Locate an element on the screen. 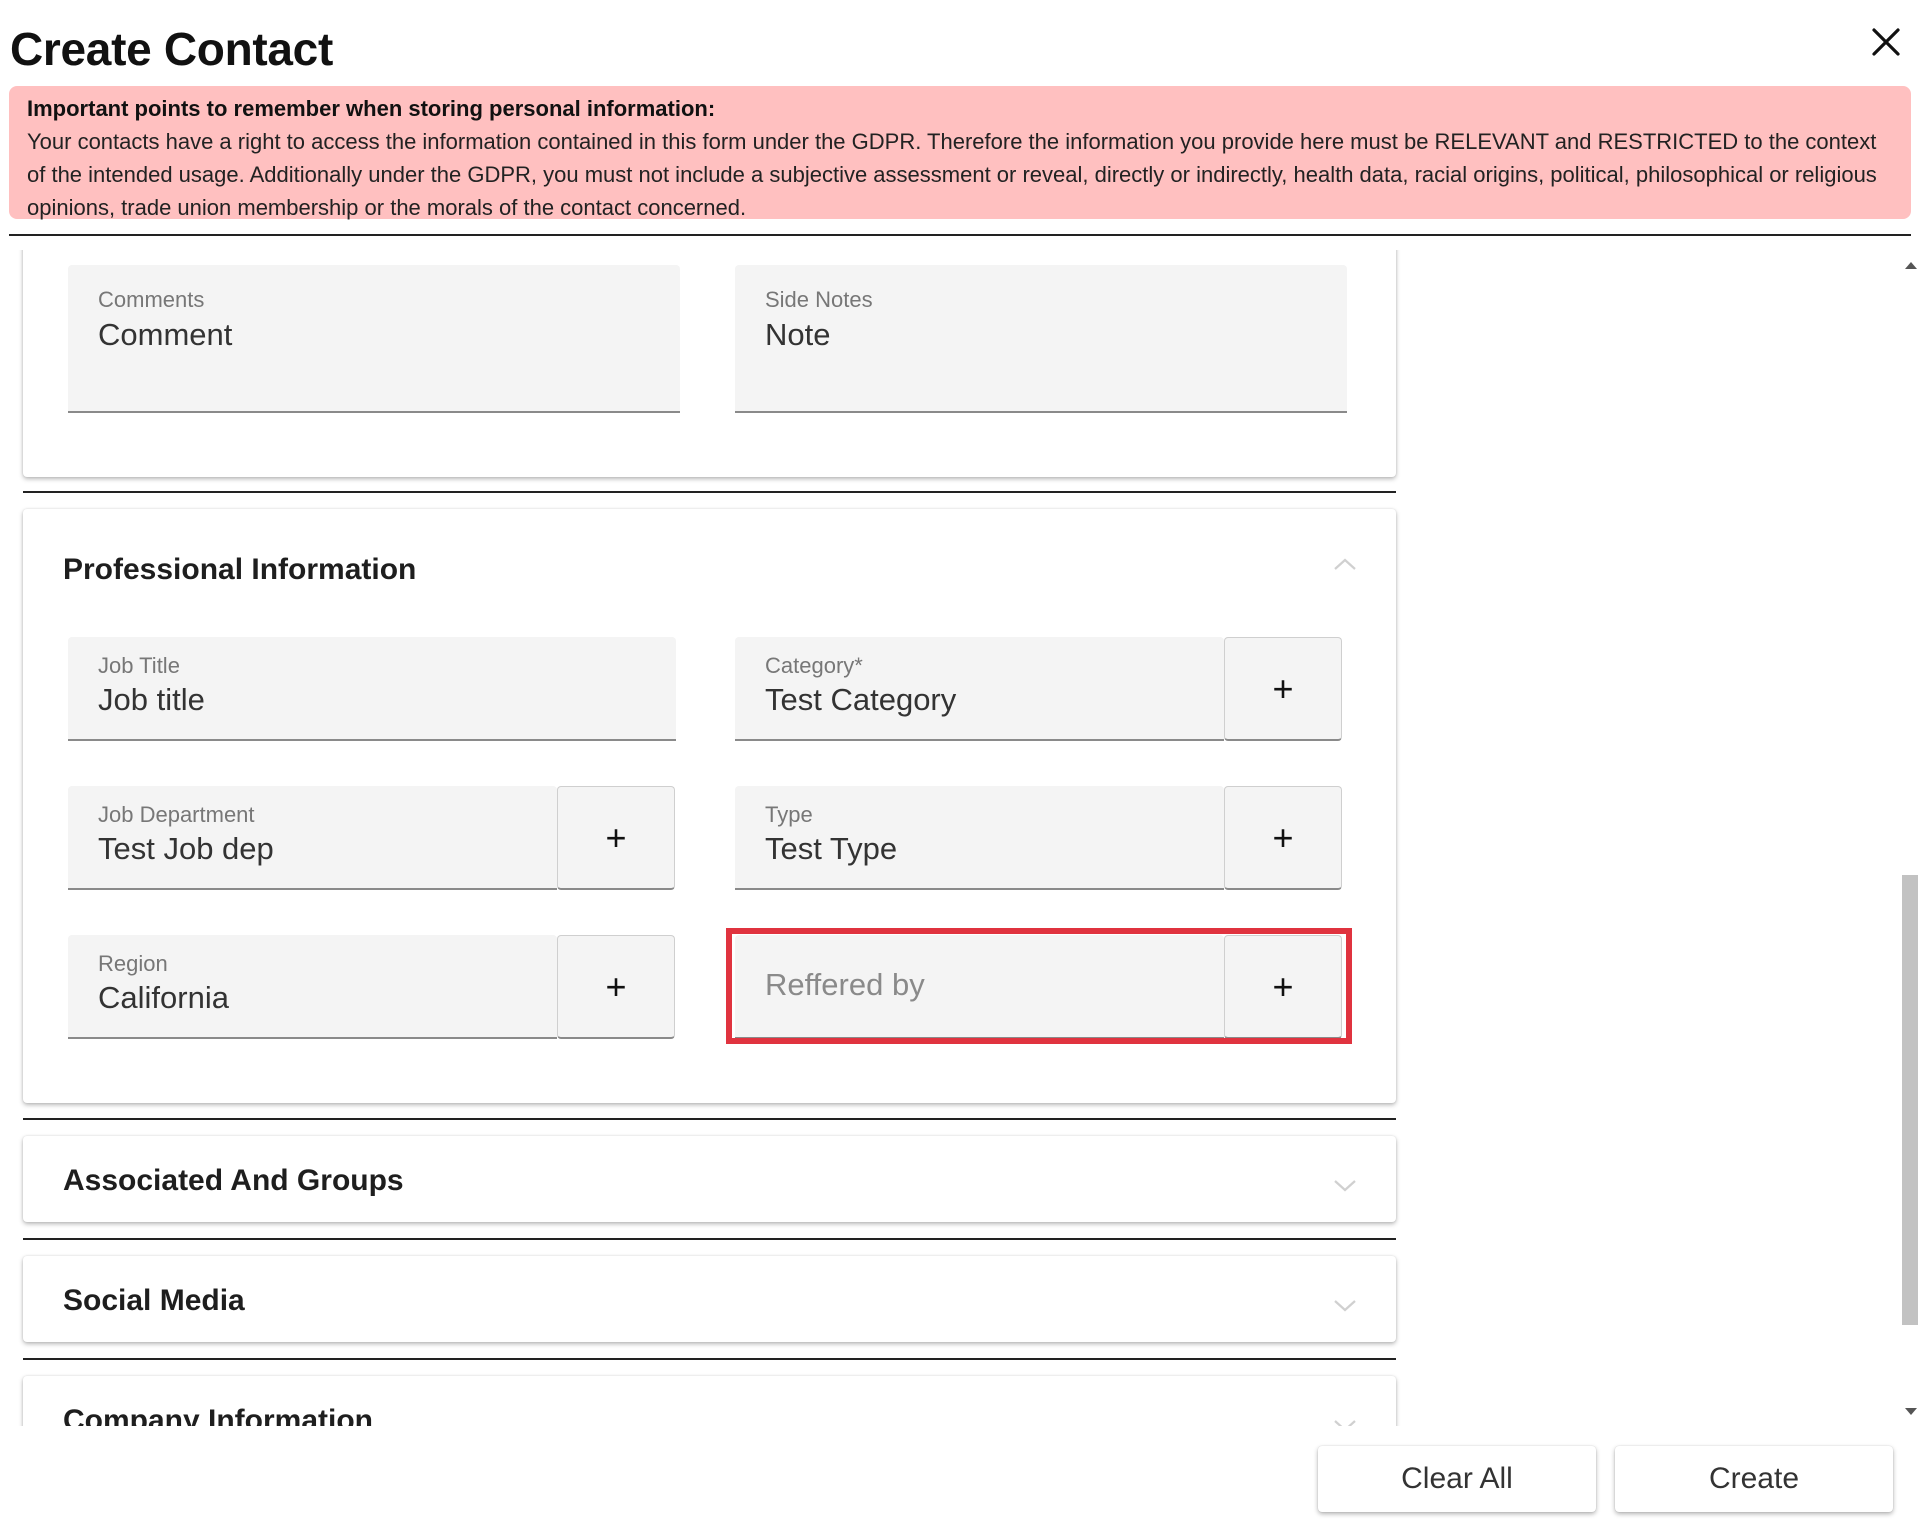 The height and width of the screenshot is (1527, 1920). region-value: California is located at coordinates (163, 997).